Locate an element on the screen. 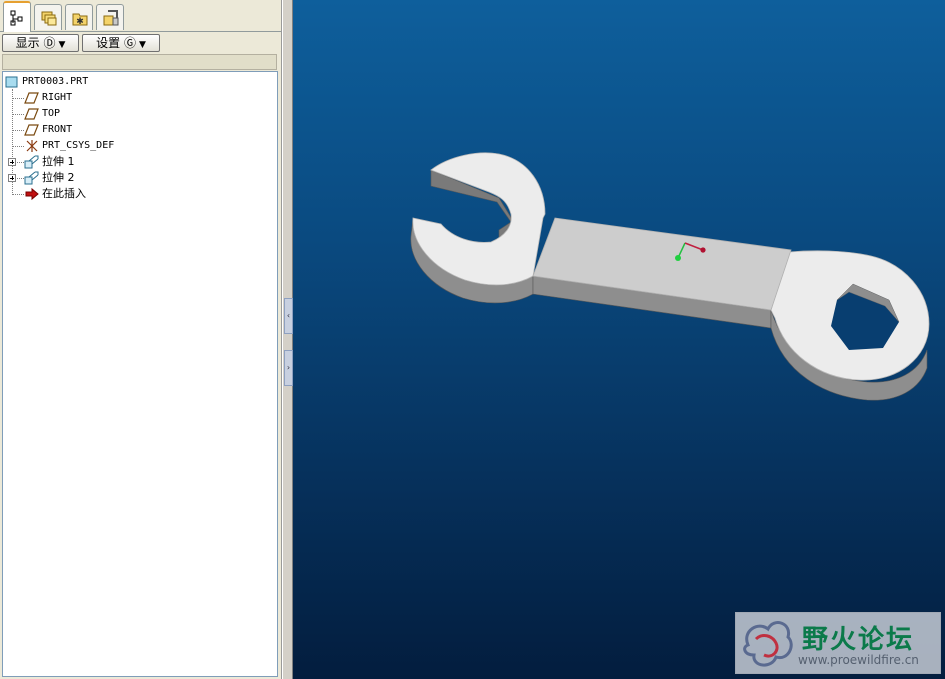 This screenshot has width=945, height=679. connections-icon is located at coordinates (111, 18).